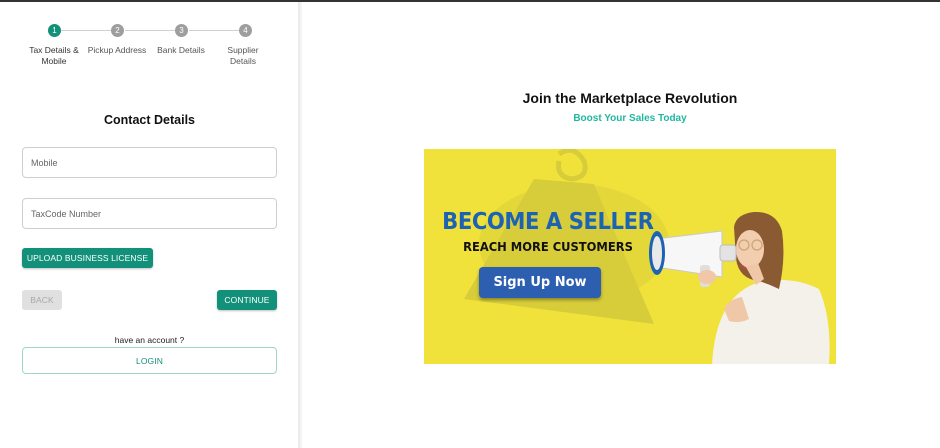  Describe the element at coordinates (247, 300) in the screenshot. I see `continue-button: Continue` at that location.